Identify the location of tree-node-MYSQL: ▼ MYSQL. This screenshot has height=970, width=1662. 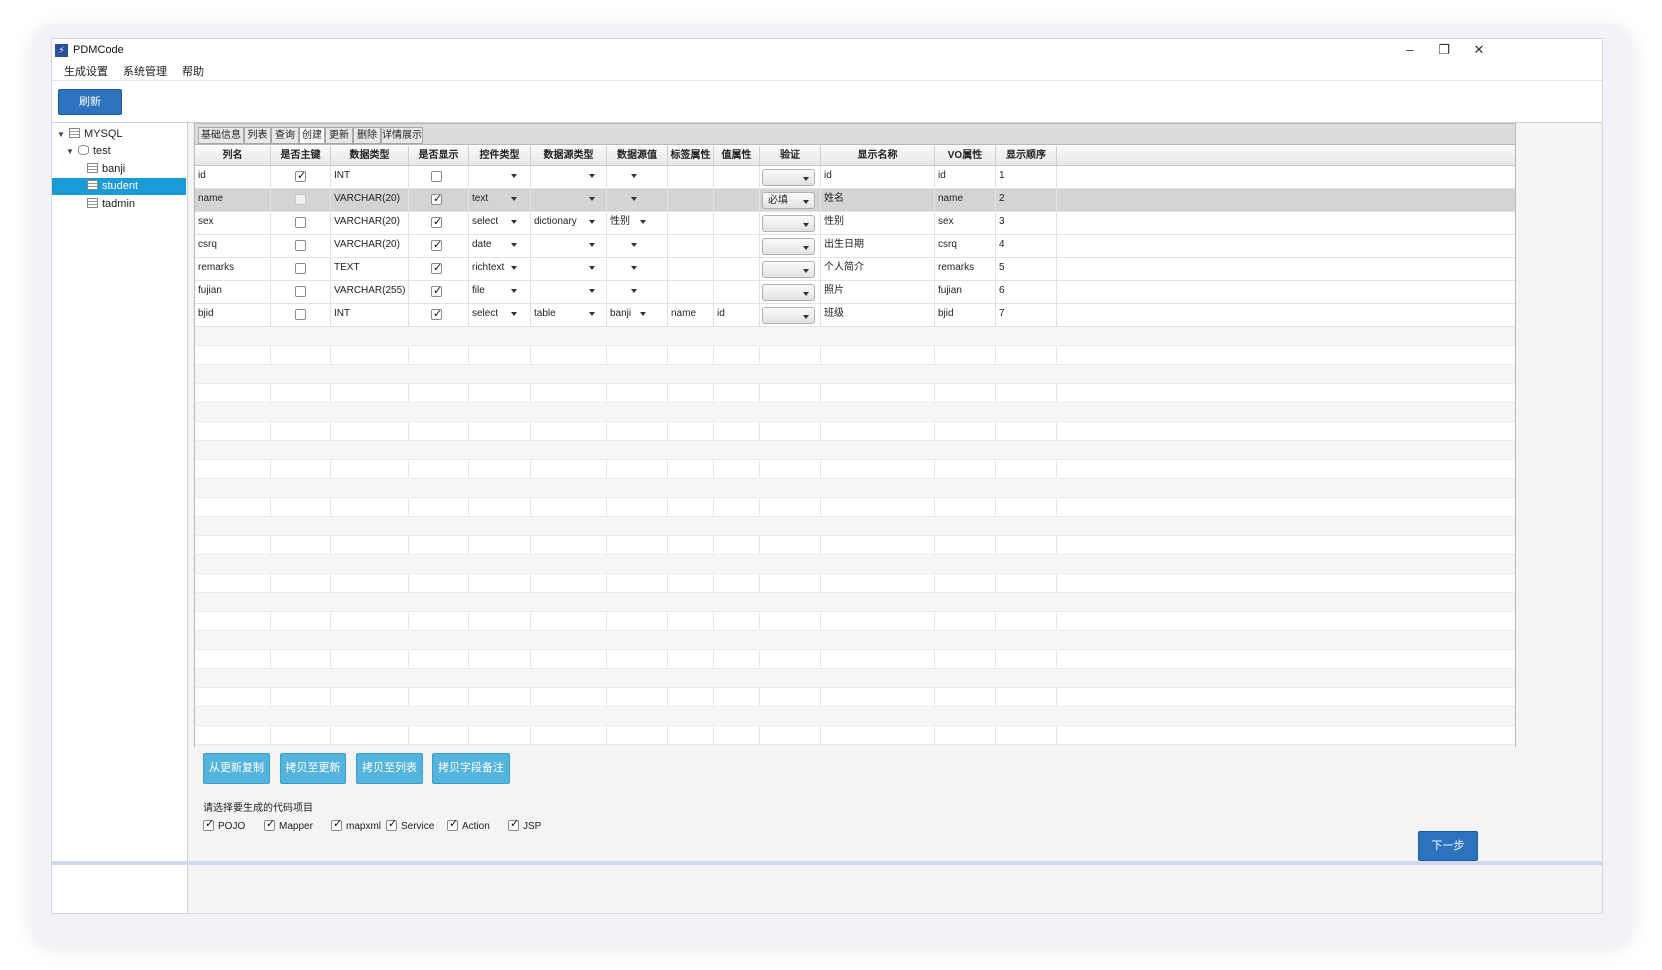
(90, 134).